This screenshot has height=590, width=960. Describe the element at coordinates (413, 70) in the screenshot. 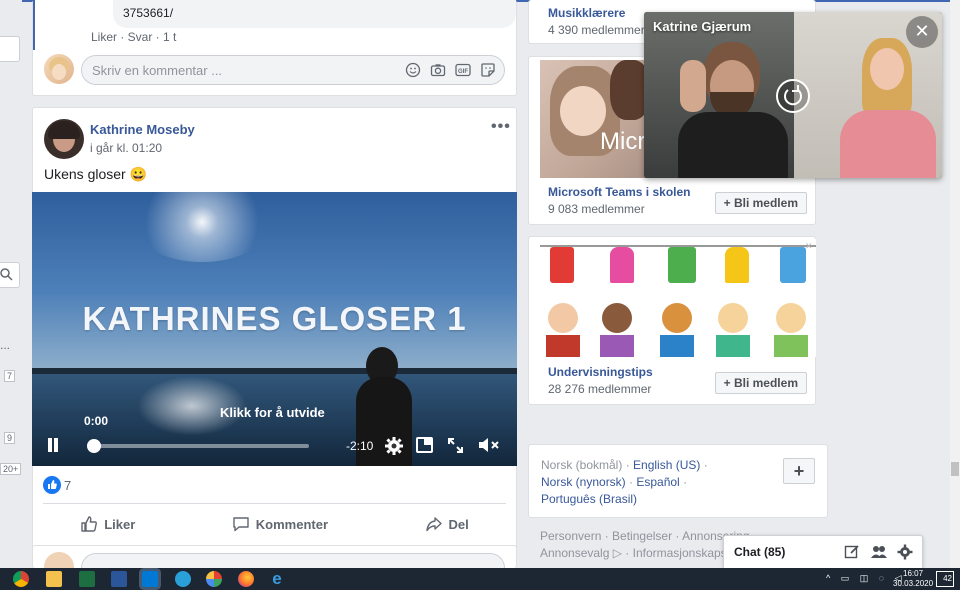

I see `emoji-icon` at that location.